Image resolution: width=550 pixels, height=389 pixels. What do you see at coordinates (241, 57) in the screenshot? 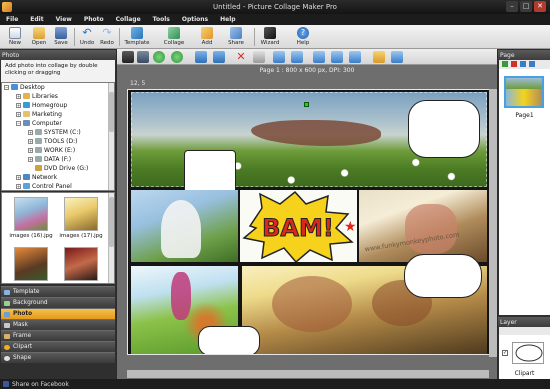
I see `delete-icon: ✕` at bounding box center [241, 57].